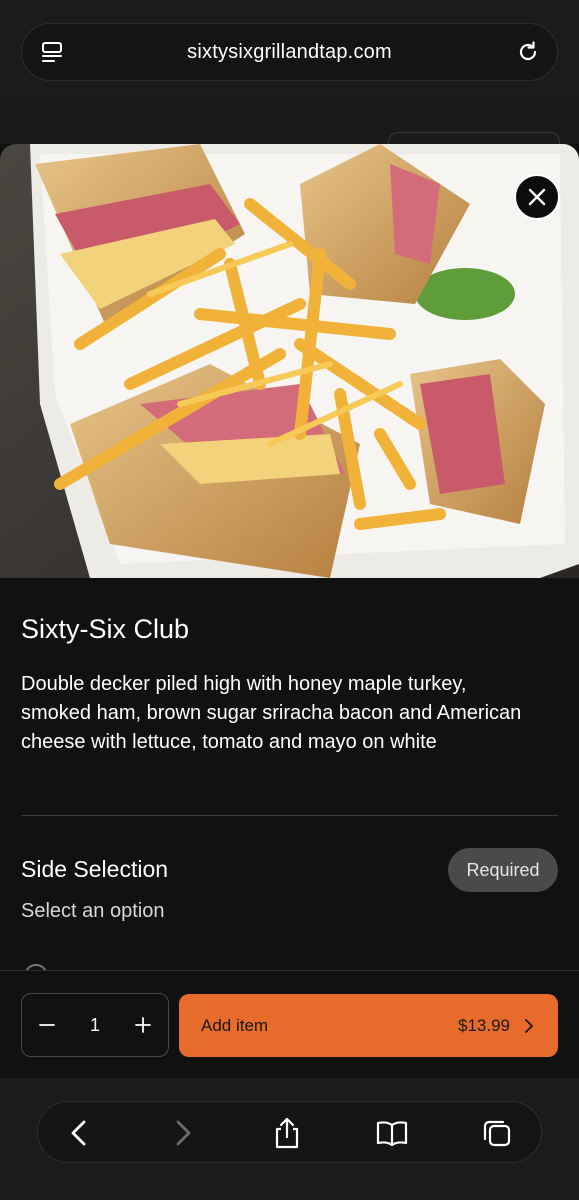 The image size is (579, 1200). What do you see at coordinates (287, 1133) in the screenshot?
I see `share-icon` at bounding box center [287, 1133].